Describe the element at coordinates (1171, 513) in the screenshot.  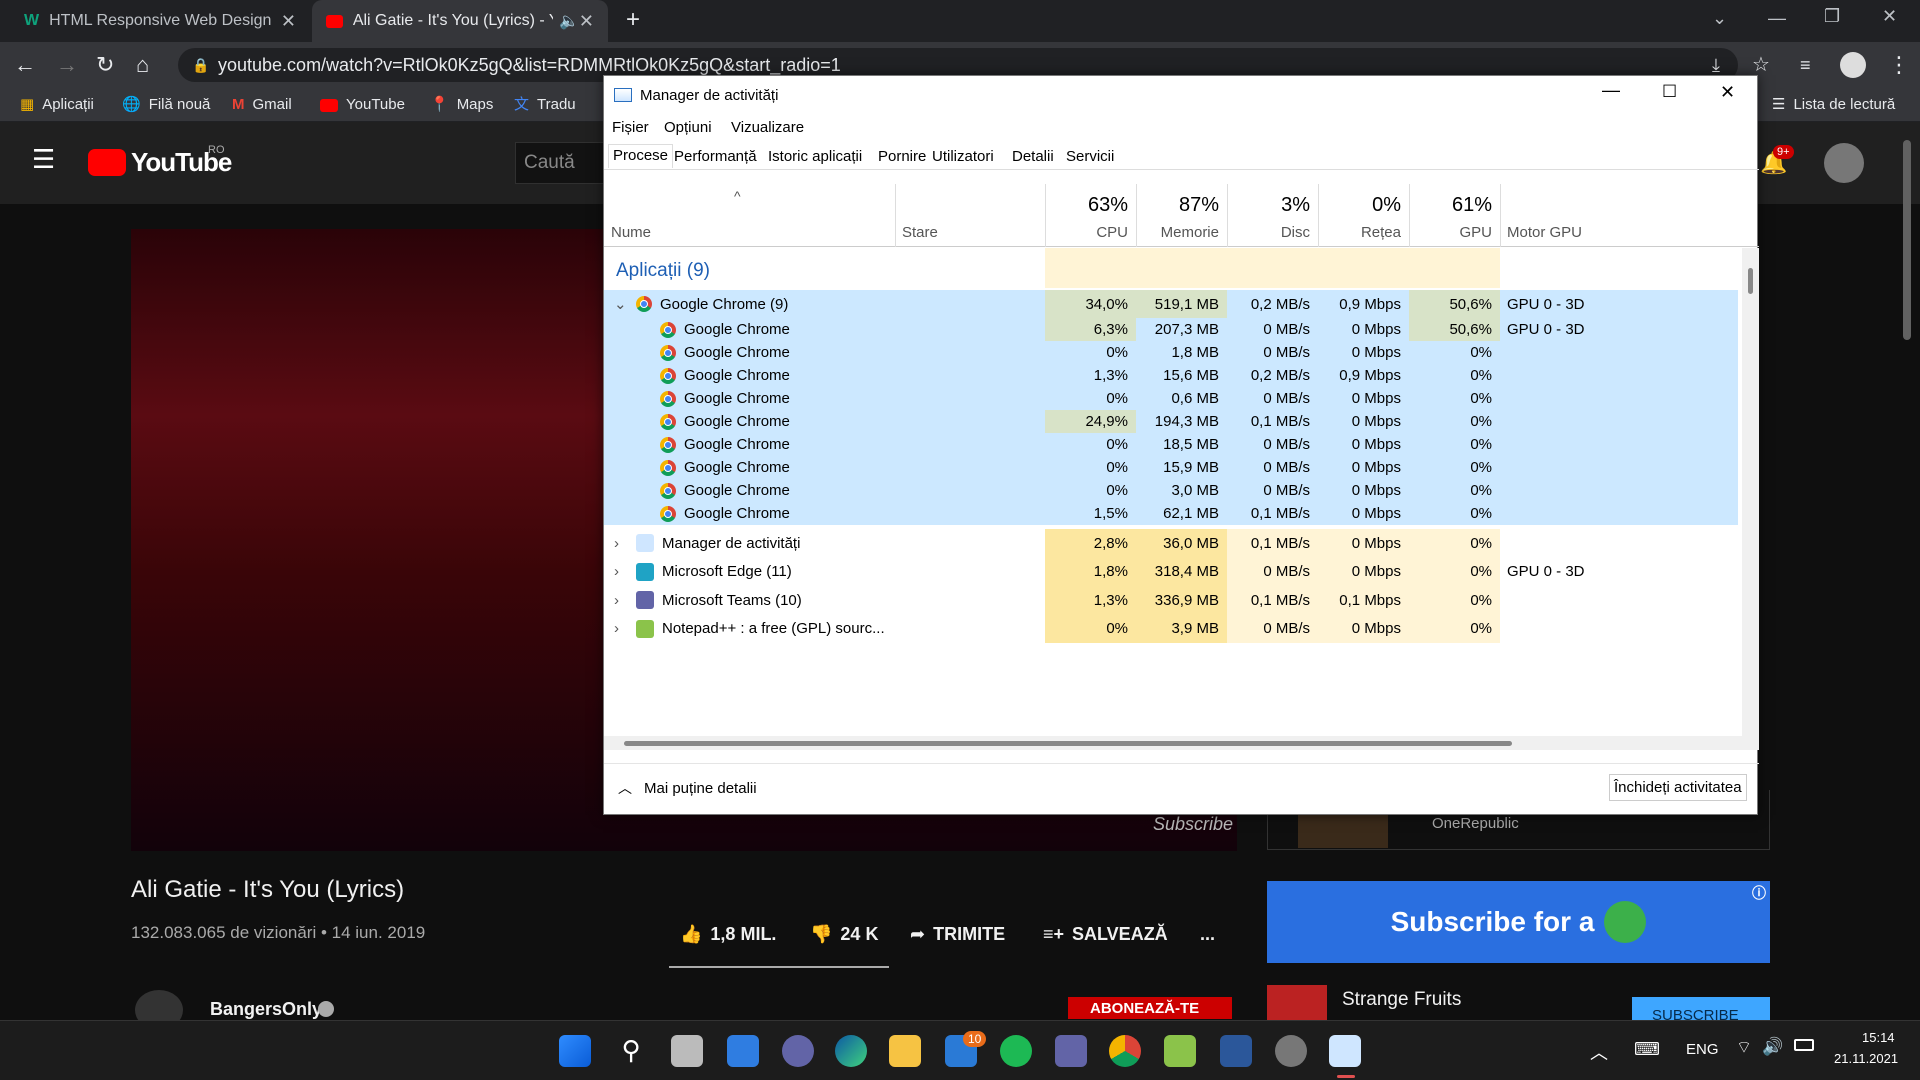
I see `process-row: Google Chrome 1,5% 62,1 MB 0,1 MB/s 0 Mbps 0%` at that location.